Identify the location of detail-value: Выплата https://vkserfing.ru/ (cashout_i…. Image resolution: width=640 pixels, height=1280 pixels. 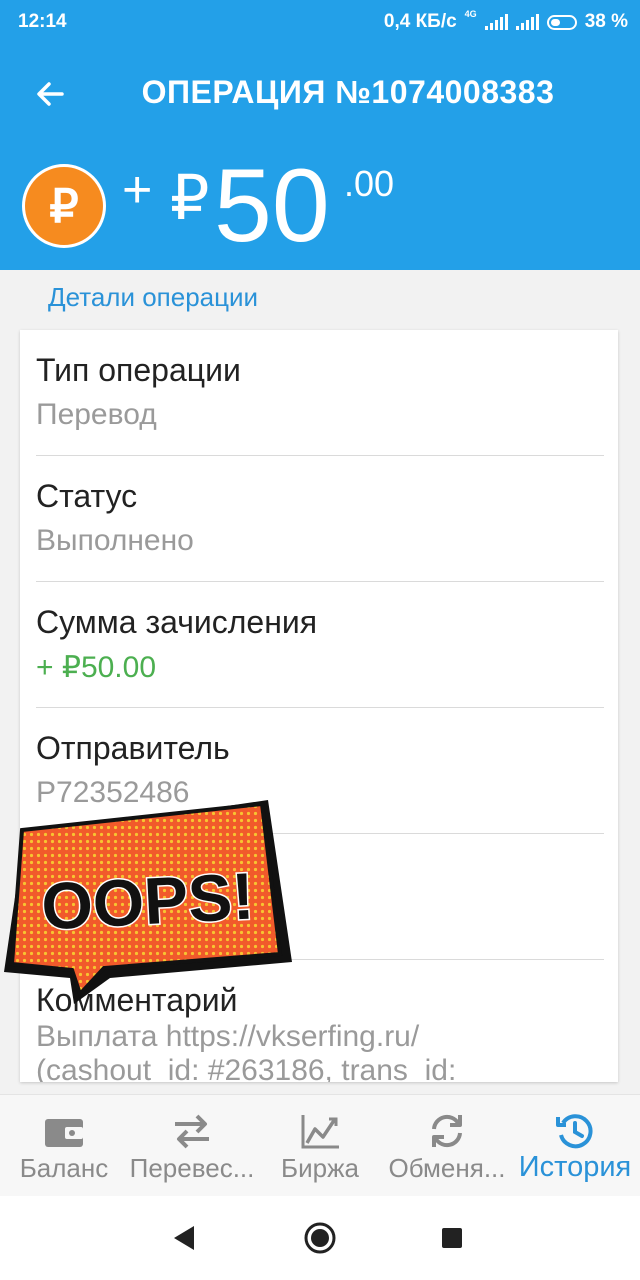
(246, 1051).